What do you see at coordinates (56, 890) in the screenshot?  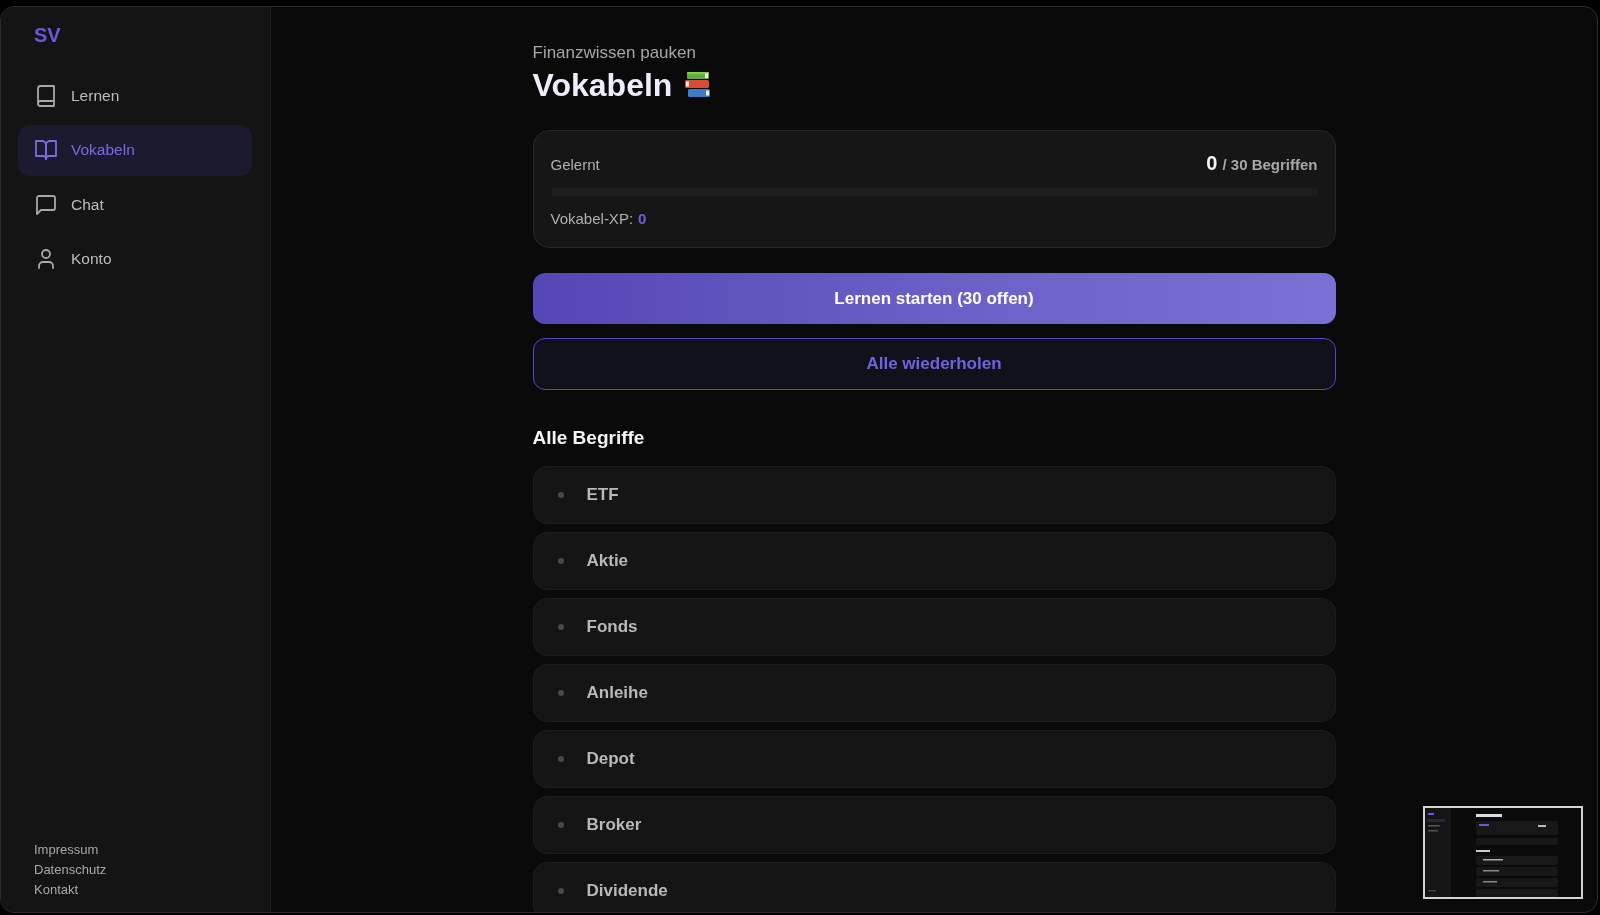 I see `footer-link: Kontakt` at bounding box center [56, 890].